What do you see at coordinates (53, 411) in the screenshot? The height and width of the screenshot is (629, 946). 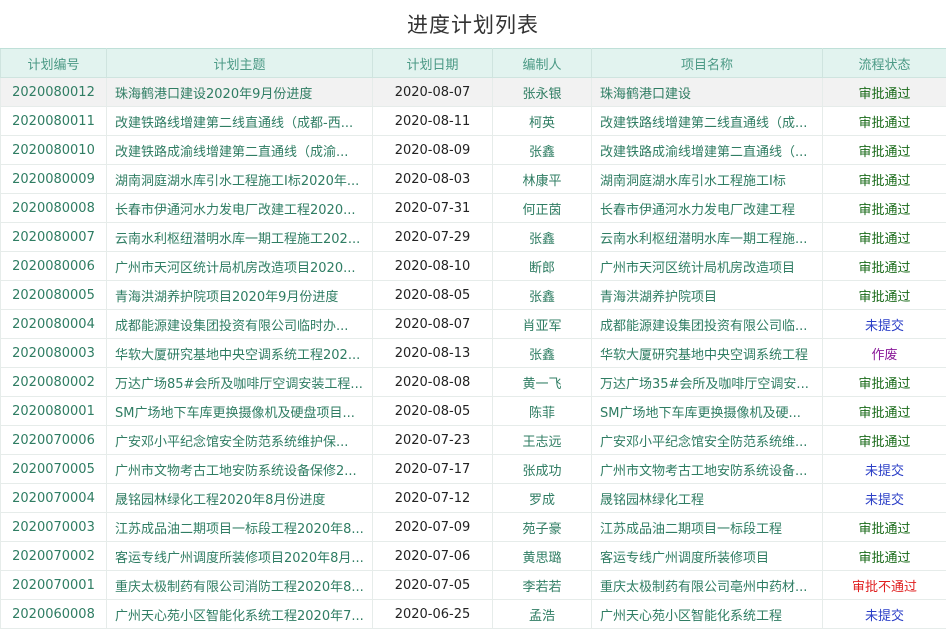 I see `cell-plan-code: 2020080001` at bounding box center [53, 411].